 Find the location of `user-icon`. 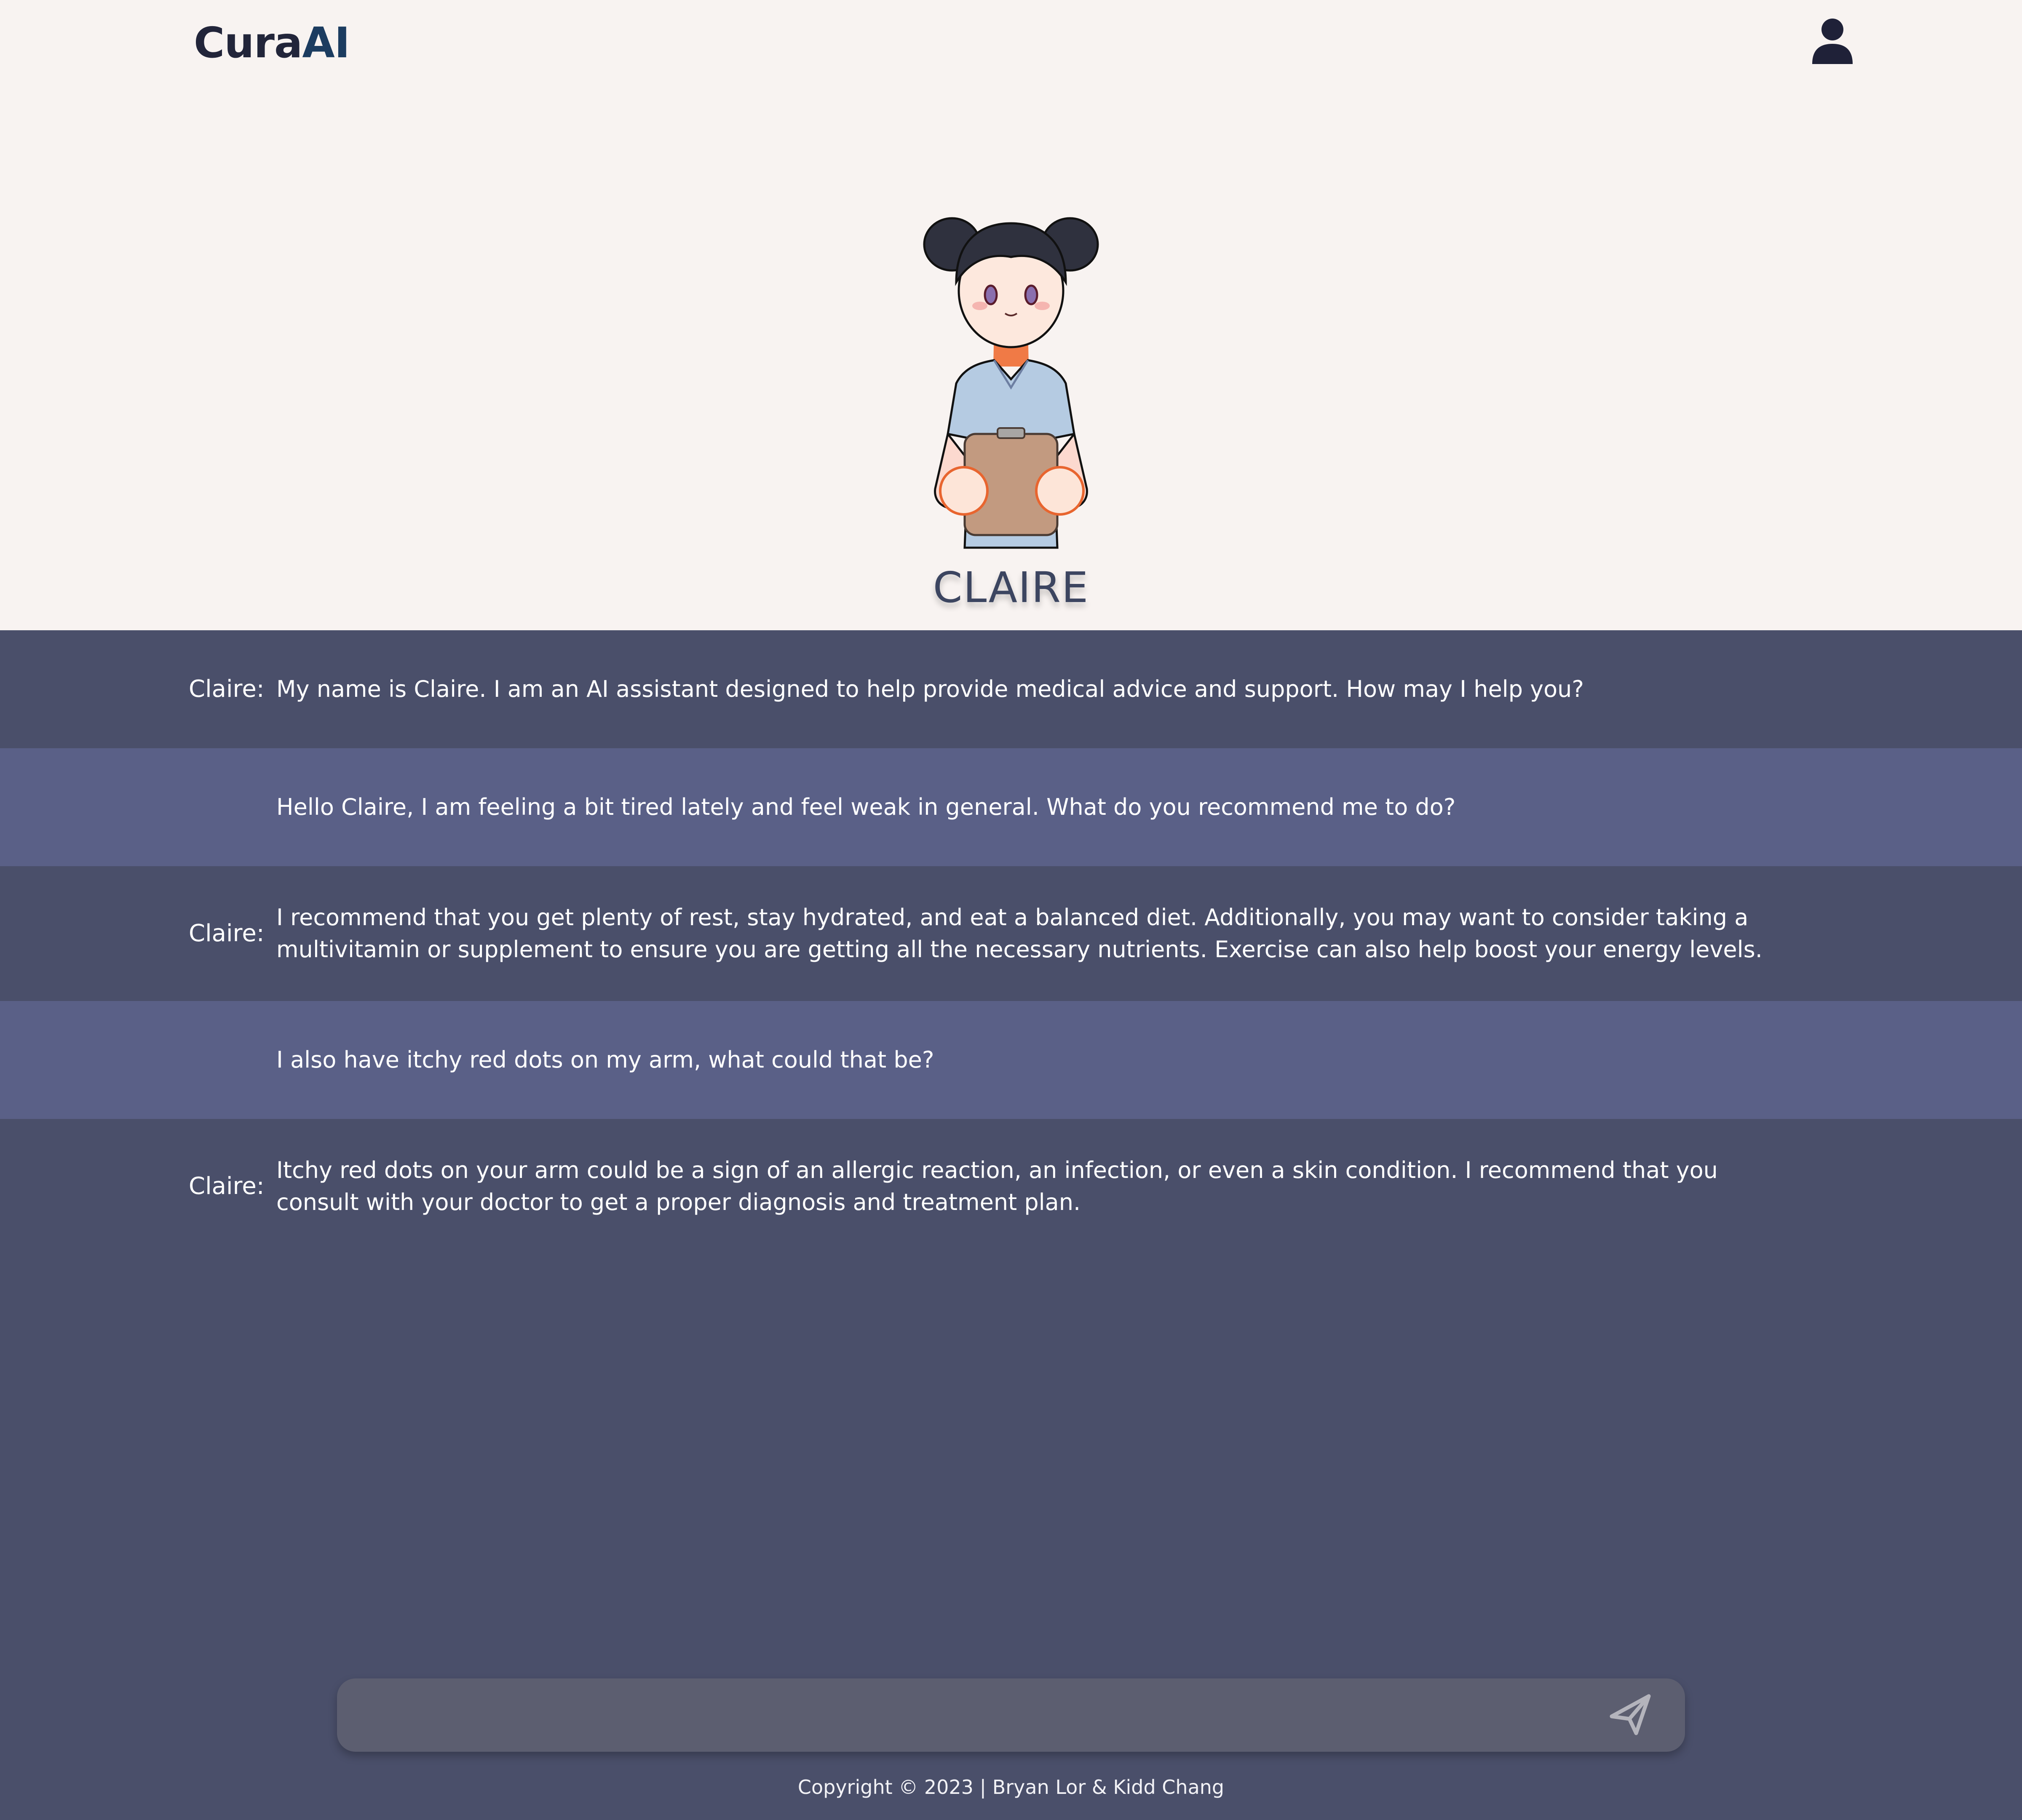

user-icon is located at coordinates (1832, 41).